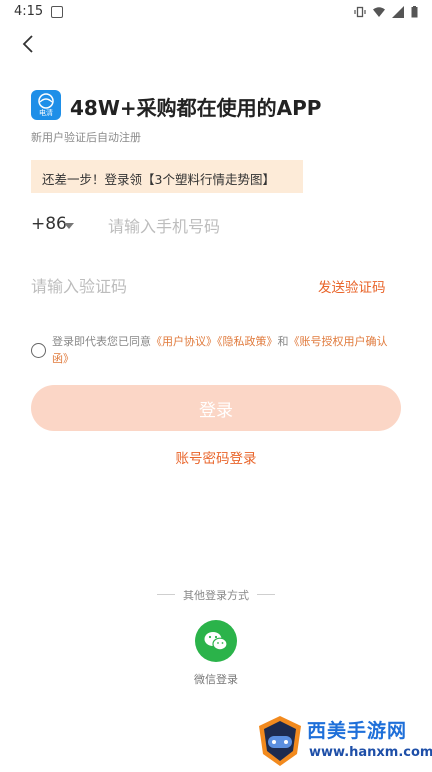  Describe the element at coordinates (414, 12) in the screenshot. I see `battery-icon` at that location.